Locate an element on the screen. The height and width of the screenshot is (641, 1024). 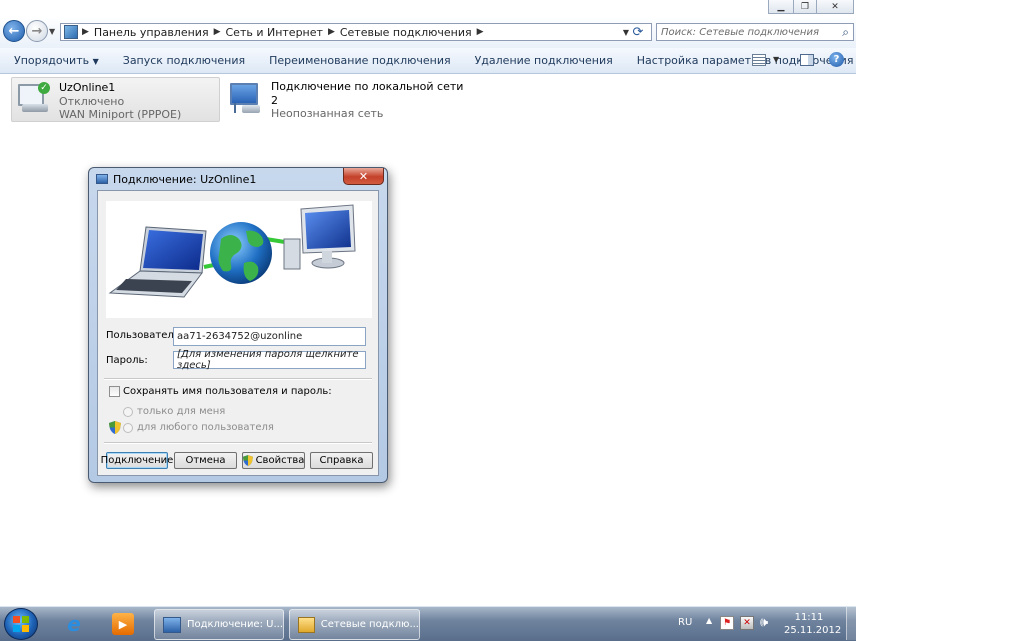
any-user-radio is located at coordinates (128, 428).